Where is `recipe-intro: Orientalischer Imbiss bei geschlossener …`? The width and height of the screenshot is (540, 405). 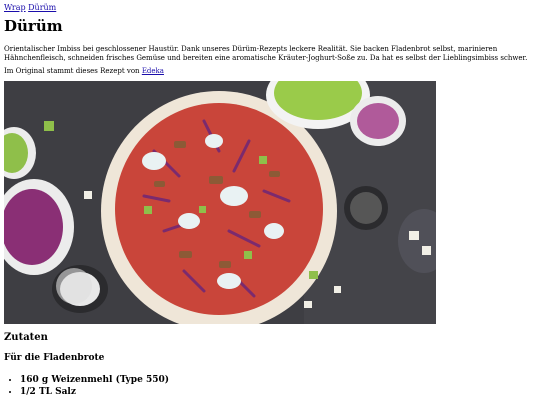
recipe-intro: Orientalischer Imbiss bei geschlossener … is located at coordinates (266, 53).